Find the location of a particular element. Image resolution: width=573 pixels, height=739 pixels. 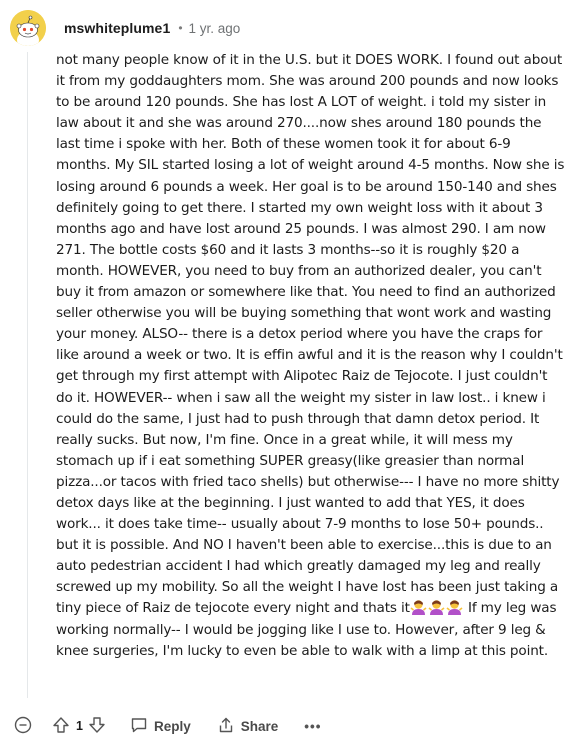

downvote-button is located at coordinates (97, 726).